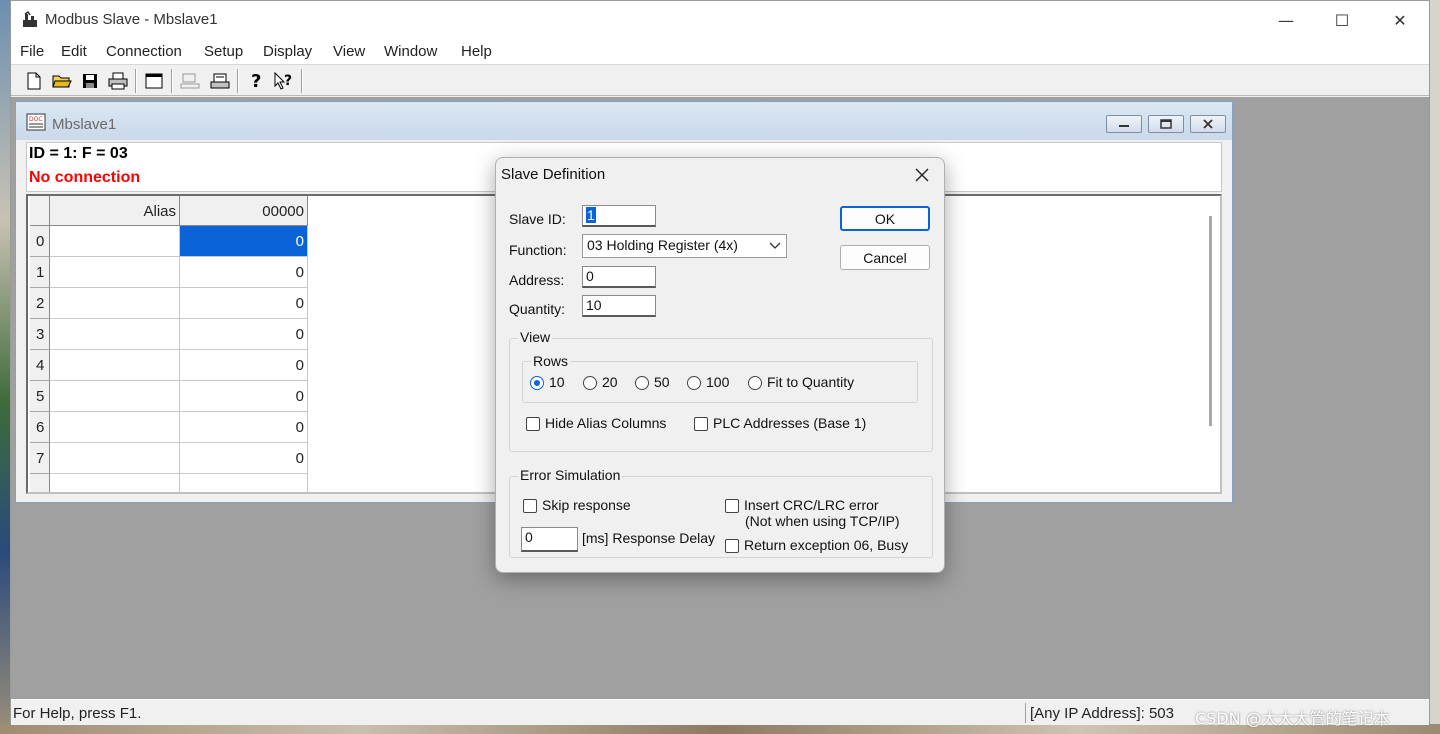  What do you see at coordinates (1208, 124) in the screenshot?
I see `child-close-button` at bounding box center [1208, 124].